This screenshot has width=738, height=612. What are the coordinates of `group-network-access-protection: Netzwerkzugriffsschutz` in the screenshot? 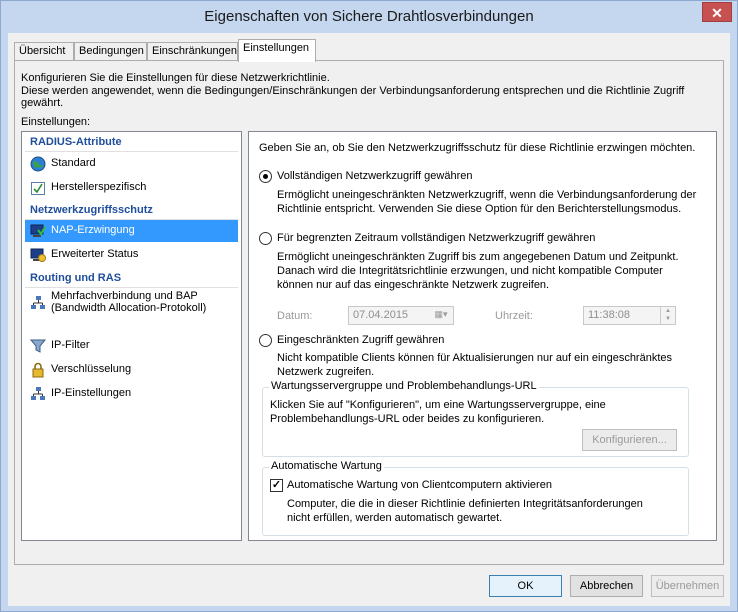 It's located at (131, 212).